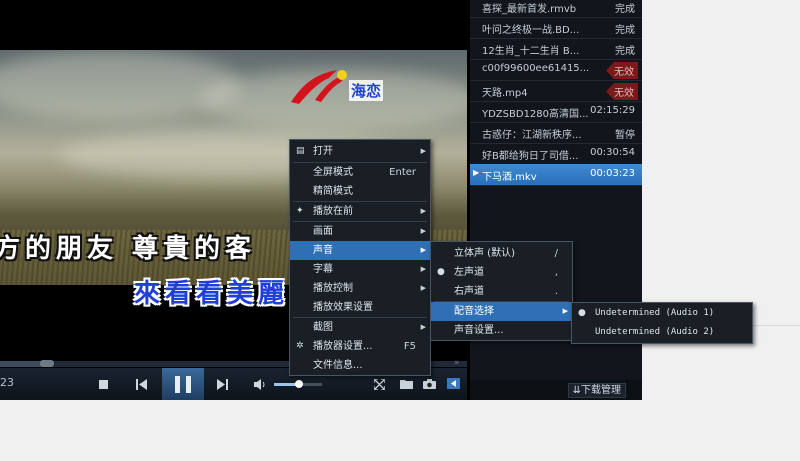  I want to click on playlist-item-status: 00:30:54, so click(612, 152).